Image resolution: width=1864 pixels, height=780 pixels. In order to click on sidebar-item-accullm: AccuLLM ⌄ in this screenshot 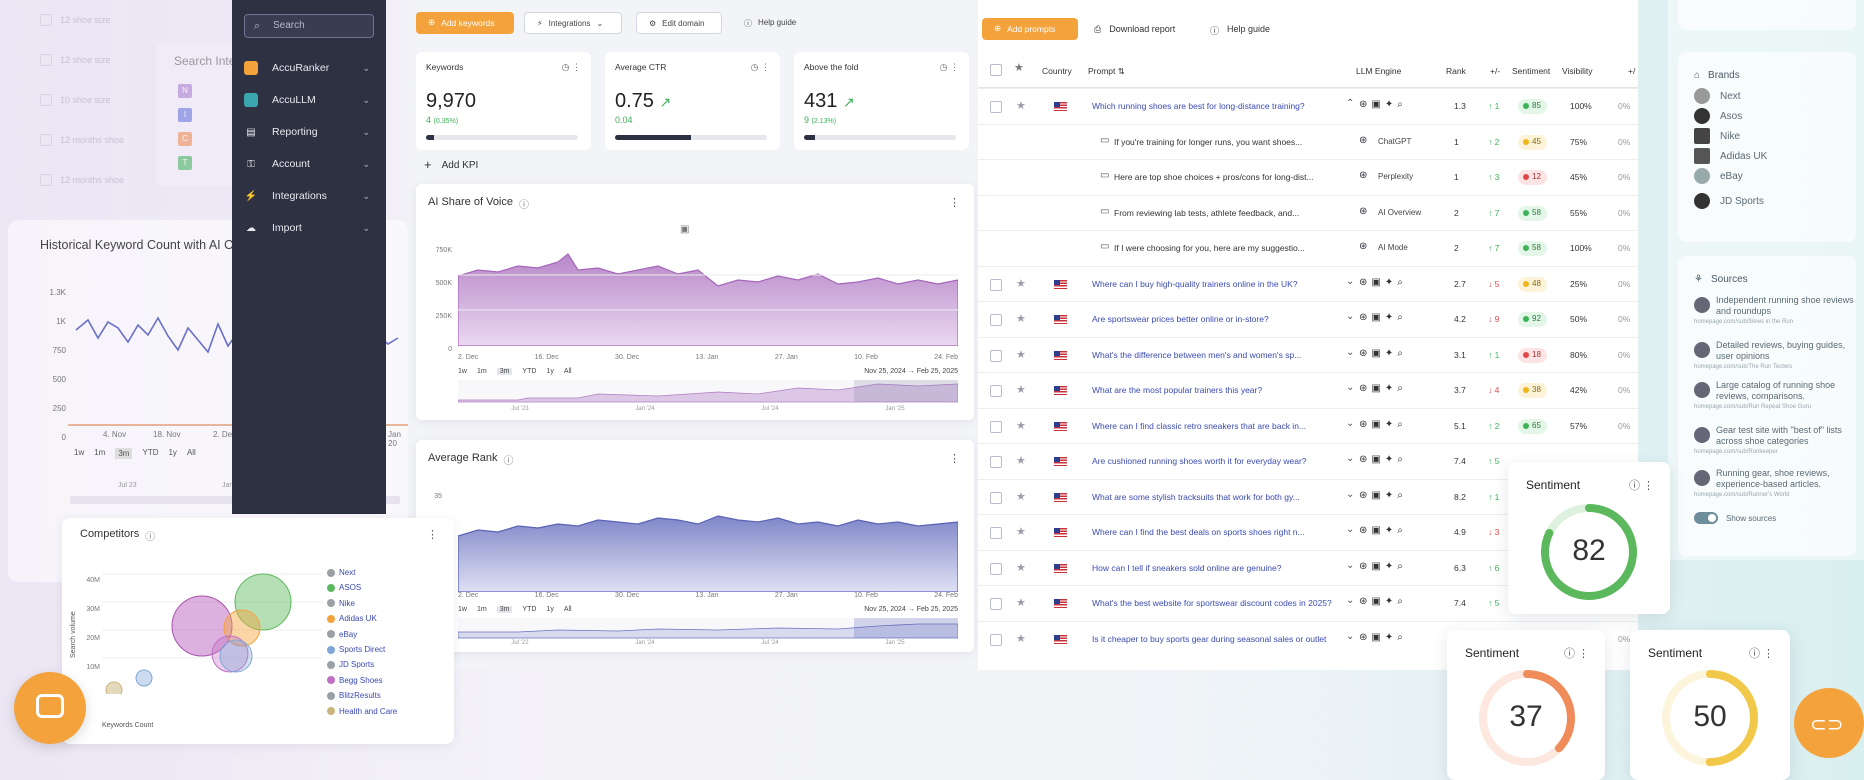, I will do `click(309, 100)`.